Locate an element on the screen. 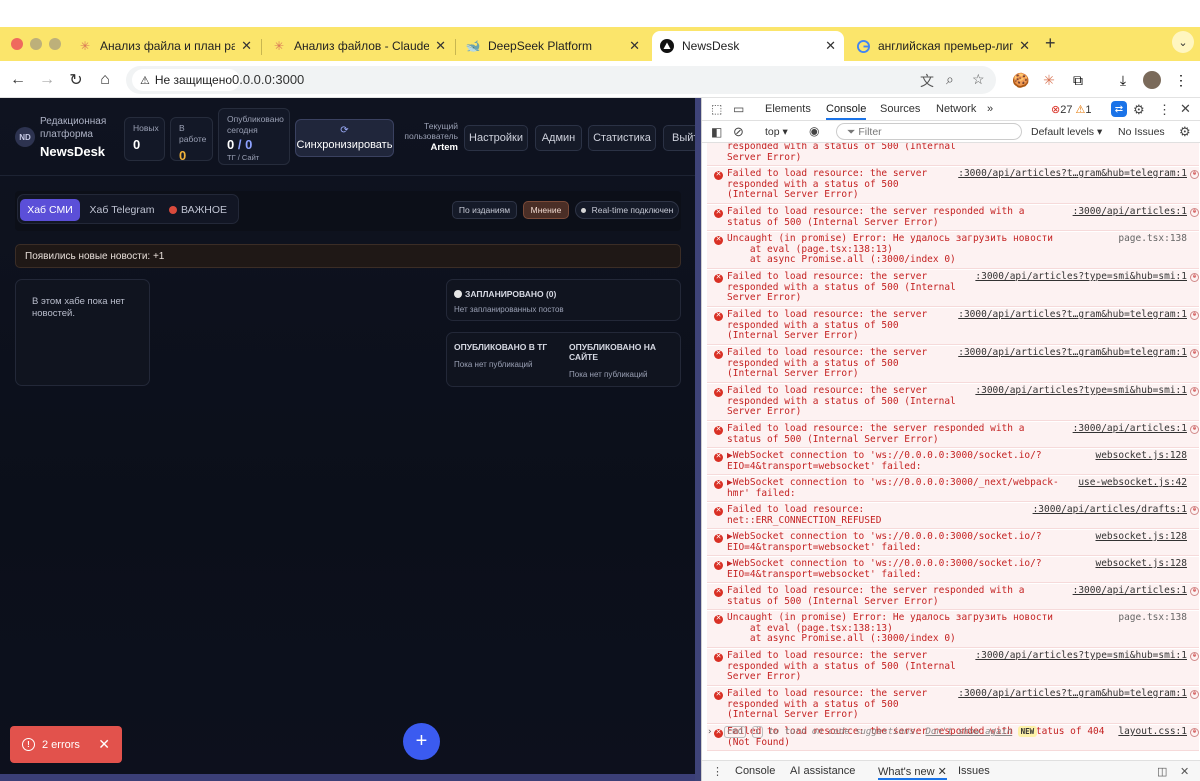 The height and width of the screenshot is (781, 1200). log-levels-select: Default levels ▾ is located at coordinates (1066, 132).